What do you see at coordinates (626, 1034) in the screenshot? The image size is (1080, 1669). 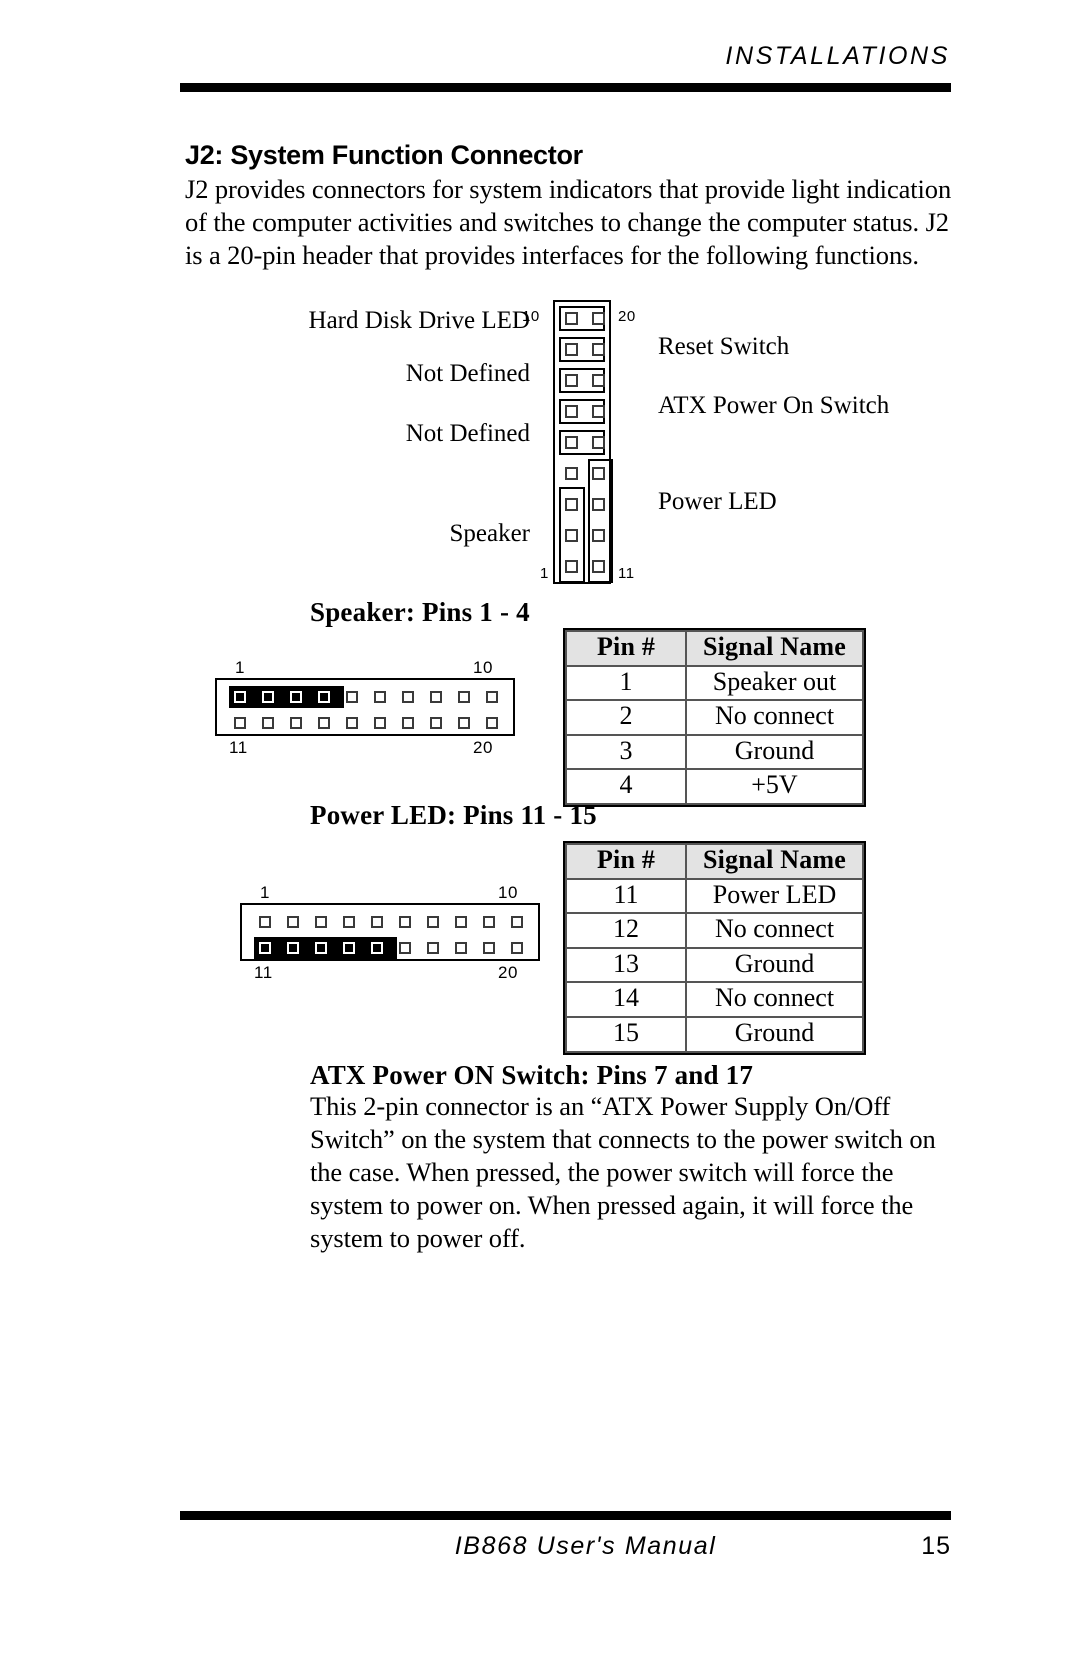 I see `power-led-row-4-pin: 15` at bounding box center [626, 1034].